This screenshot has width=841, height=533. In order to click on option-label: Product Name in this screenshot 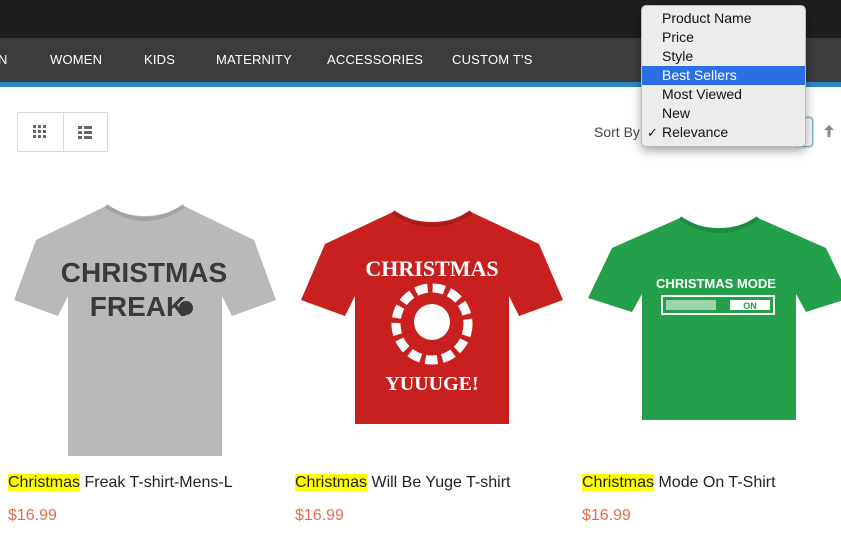, I will do `click(707, 18)`.